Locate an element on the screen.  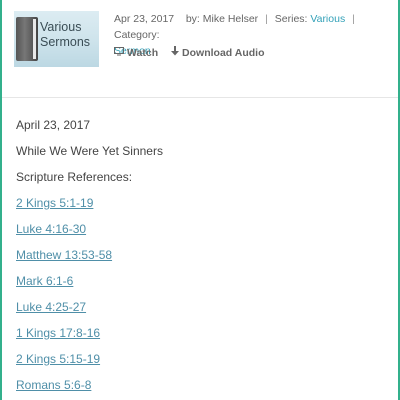
content-date: April 23, 2017 is located at coordinates (53, 125).